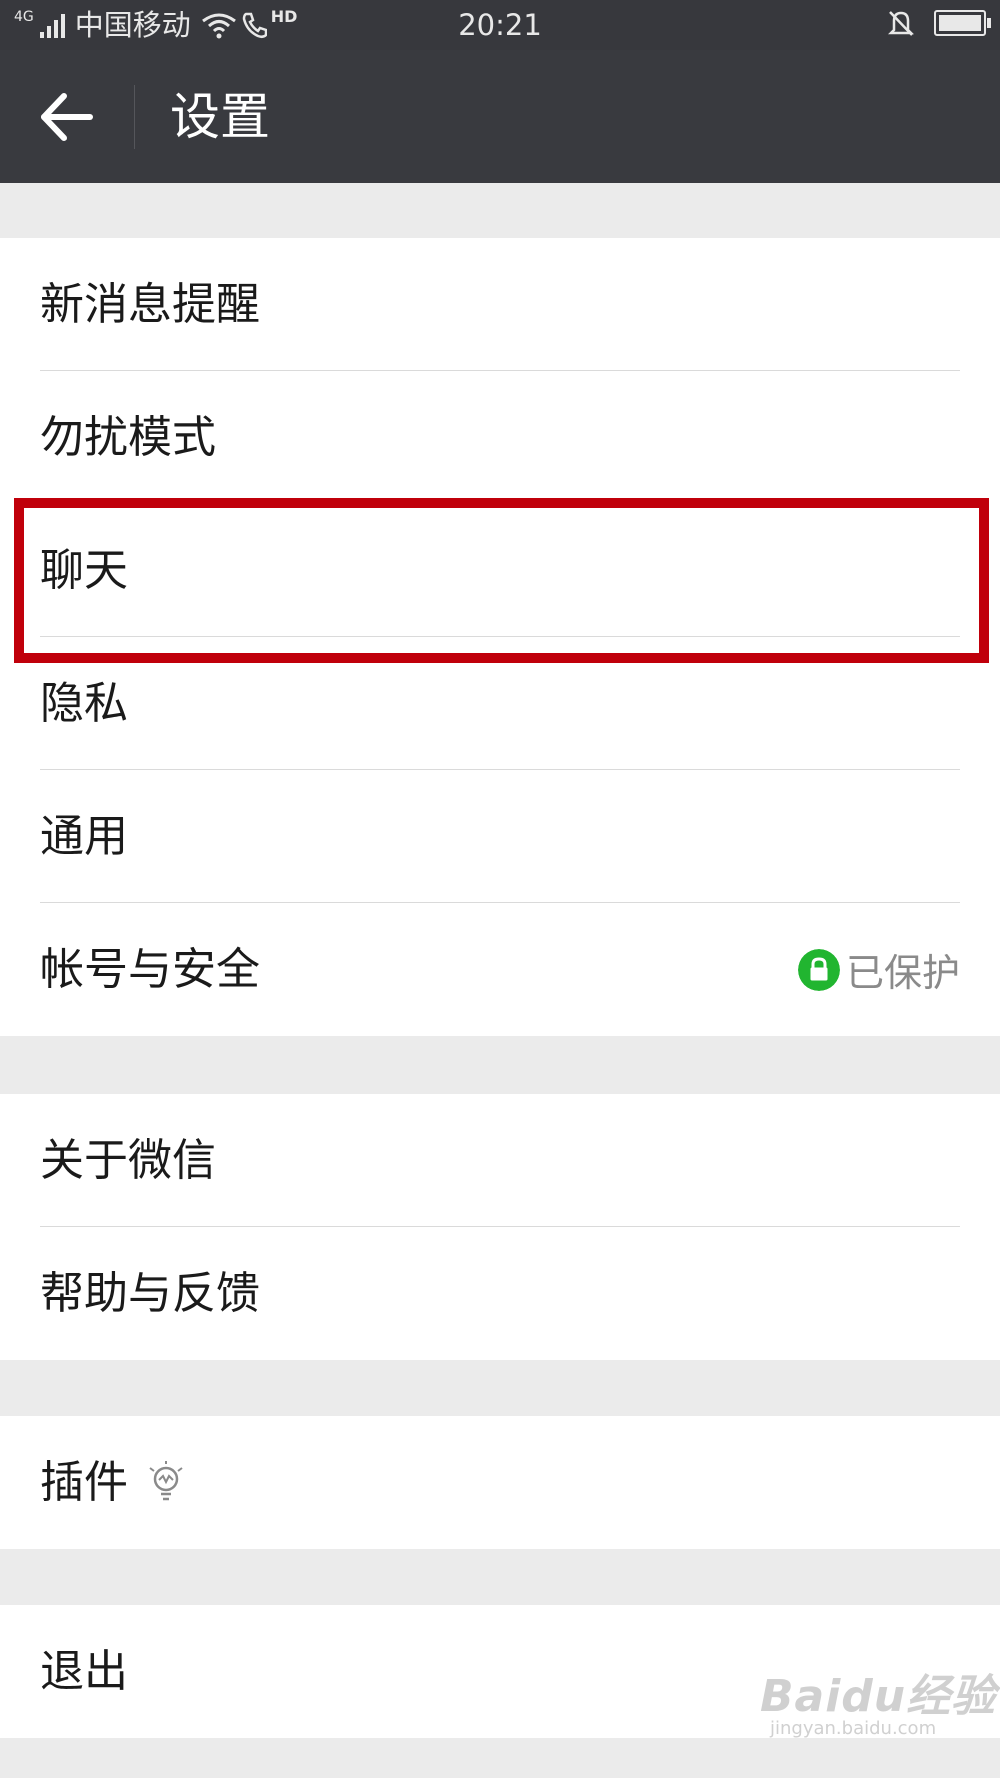 The height and width of the screenshot is (1778, 1000). What do you see at coordinates (128, 437) in the screenshot?
I see `settings-item-label: 勿扰模式` at bounding box center [128, 437].